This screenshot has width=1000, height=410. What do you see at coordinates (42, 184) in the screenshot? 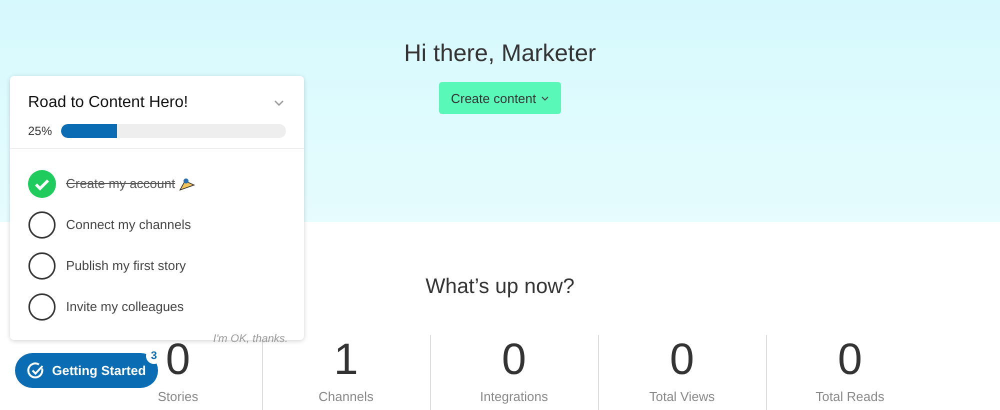
I see `check-circle-icon` at bounding box center [42, 184].